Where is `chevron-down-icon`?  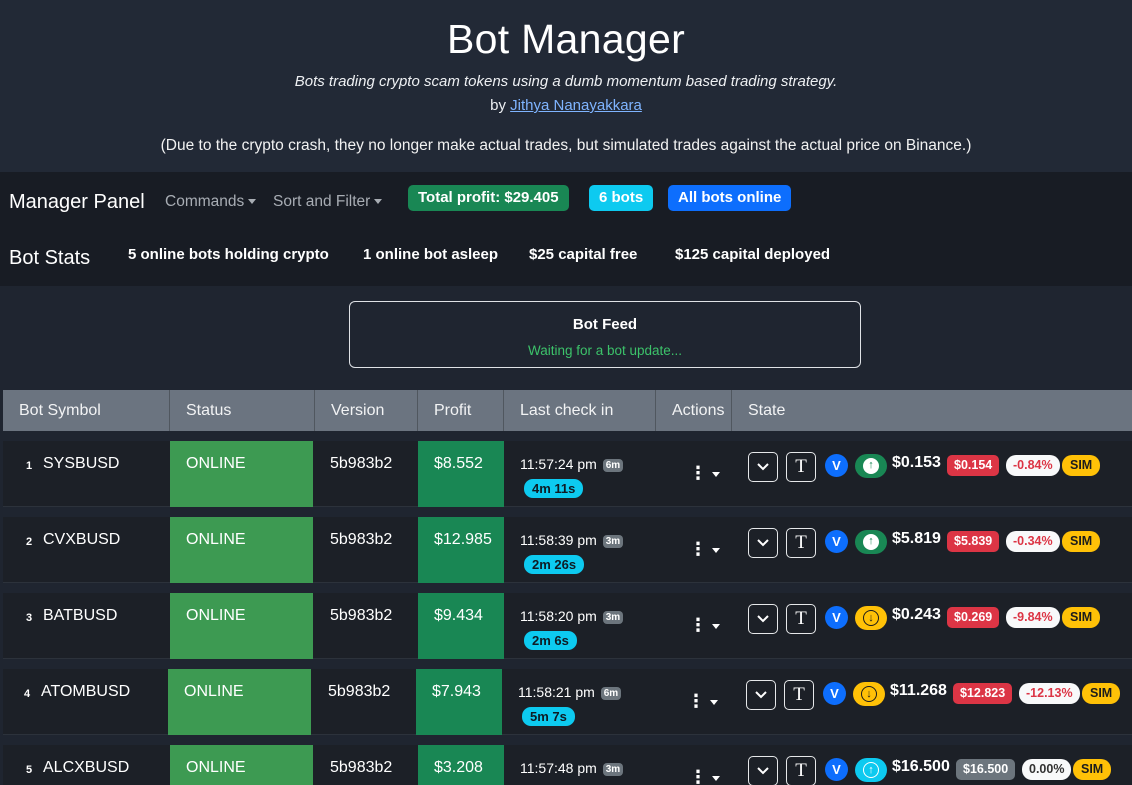
chevron-down-icon is located at coordinates (763, 467).